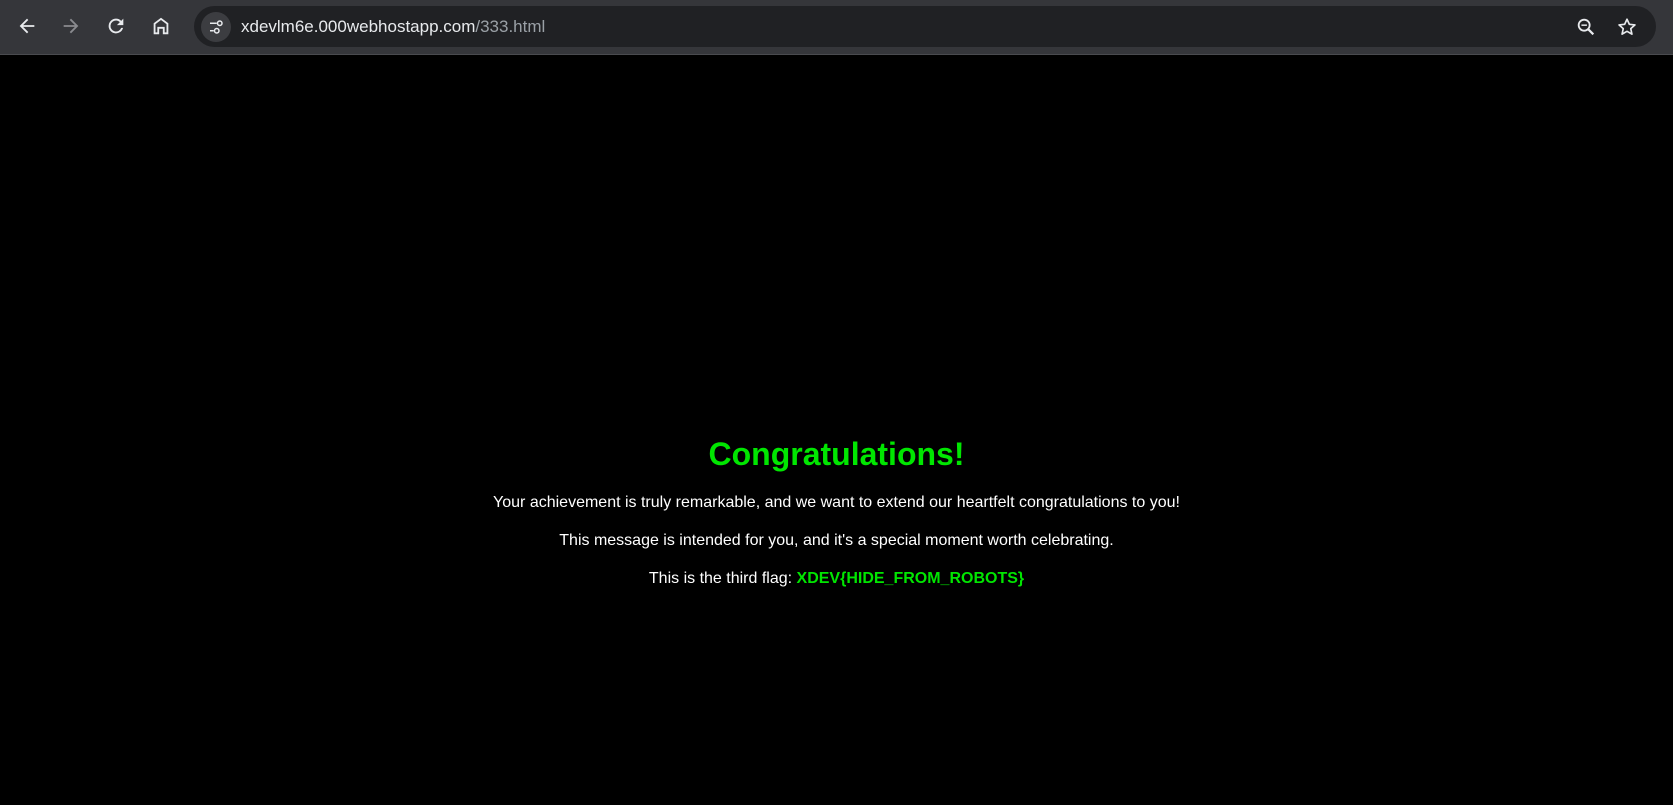 This screenshot has width=1673, height=805. I want to click on url-text: xdevlm6e.000webhostapp.com/333.html, so click(393, 27).